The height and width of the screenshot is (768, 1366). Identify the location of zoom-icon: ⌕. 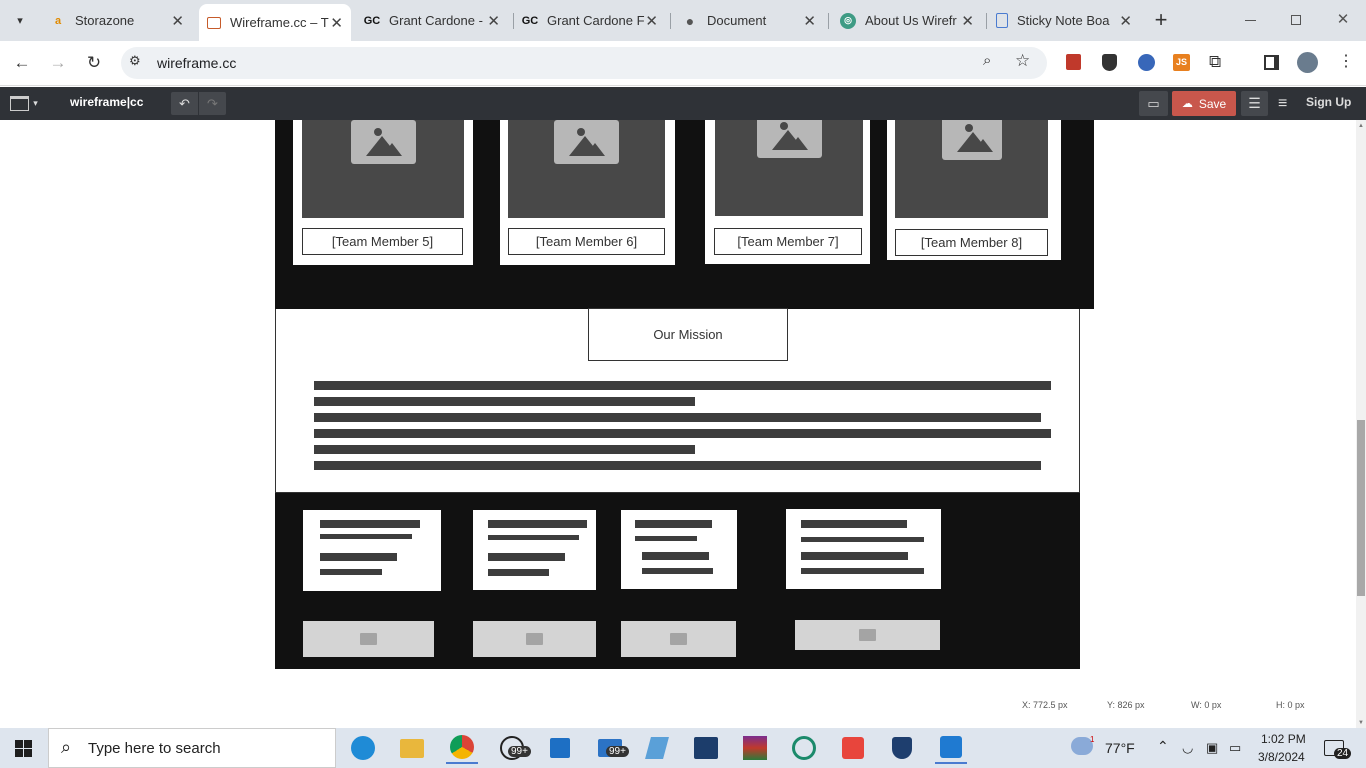
(987, 60).